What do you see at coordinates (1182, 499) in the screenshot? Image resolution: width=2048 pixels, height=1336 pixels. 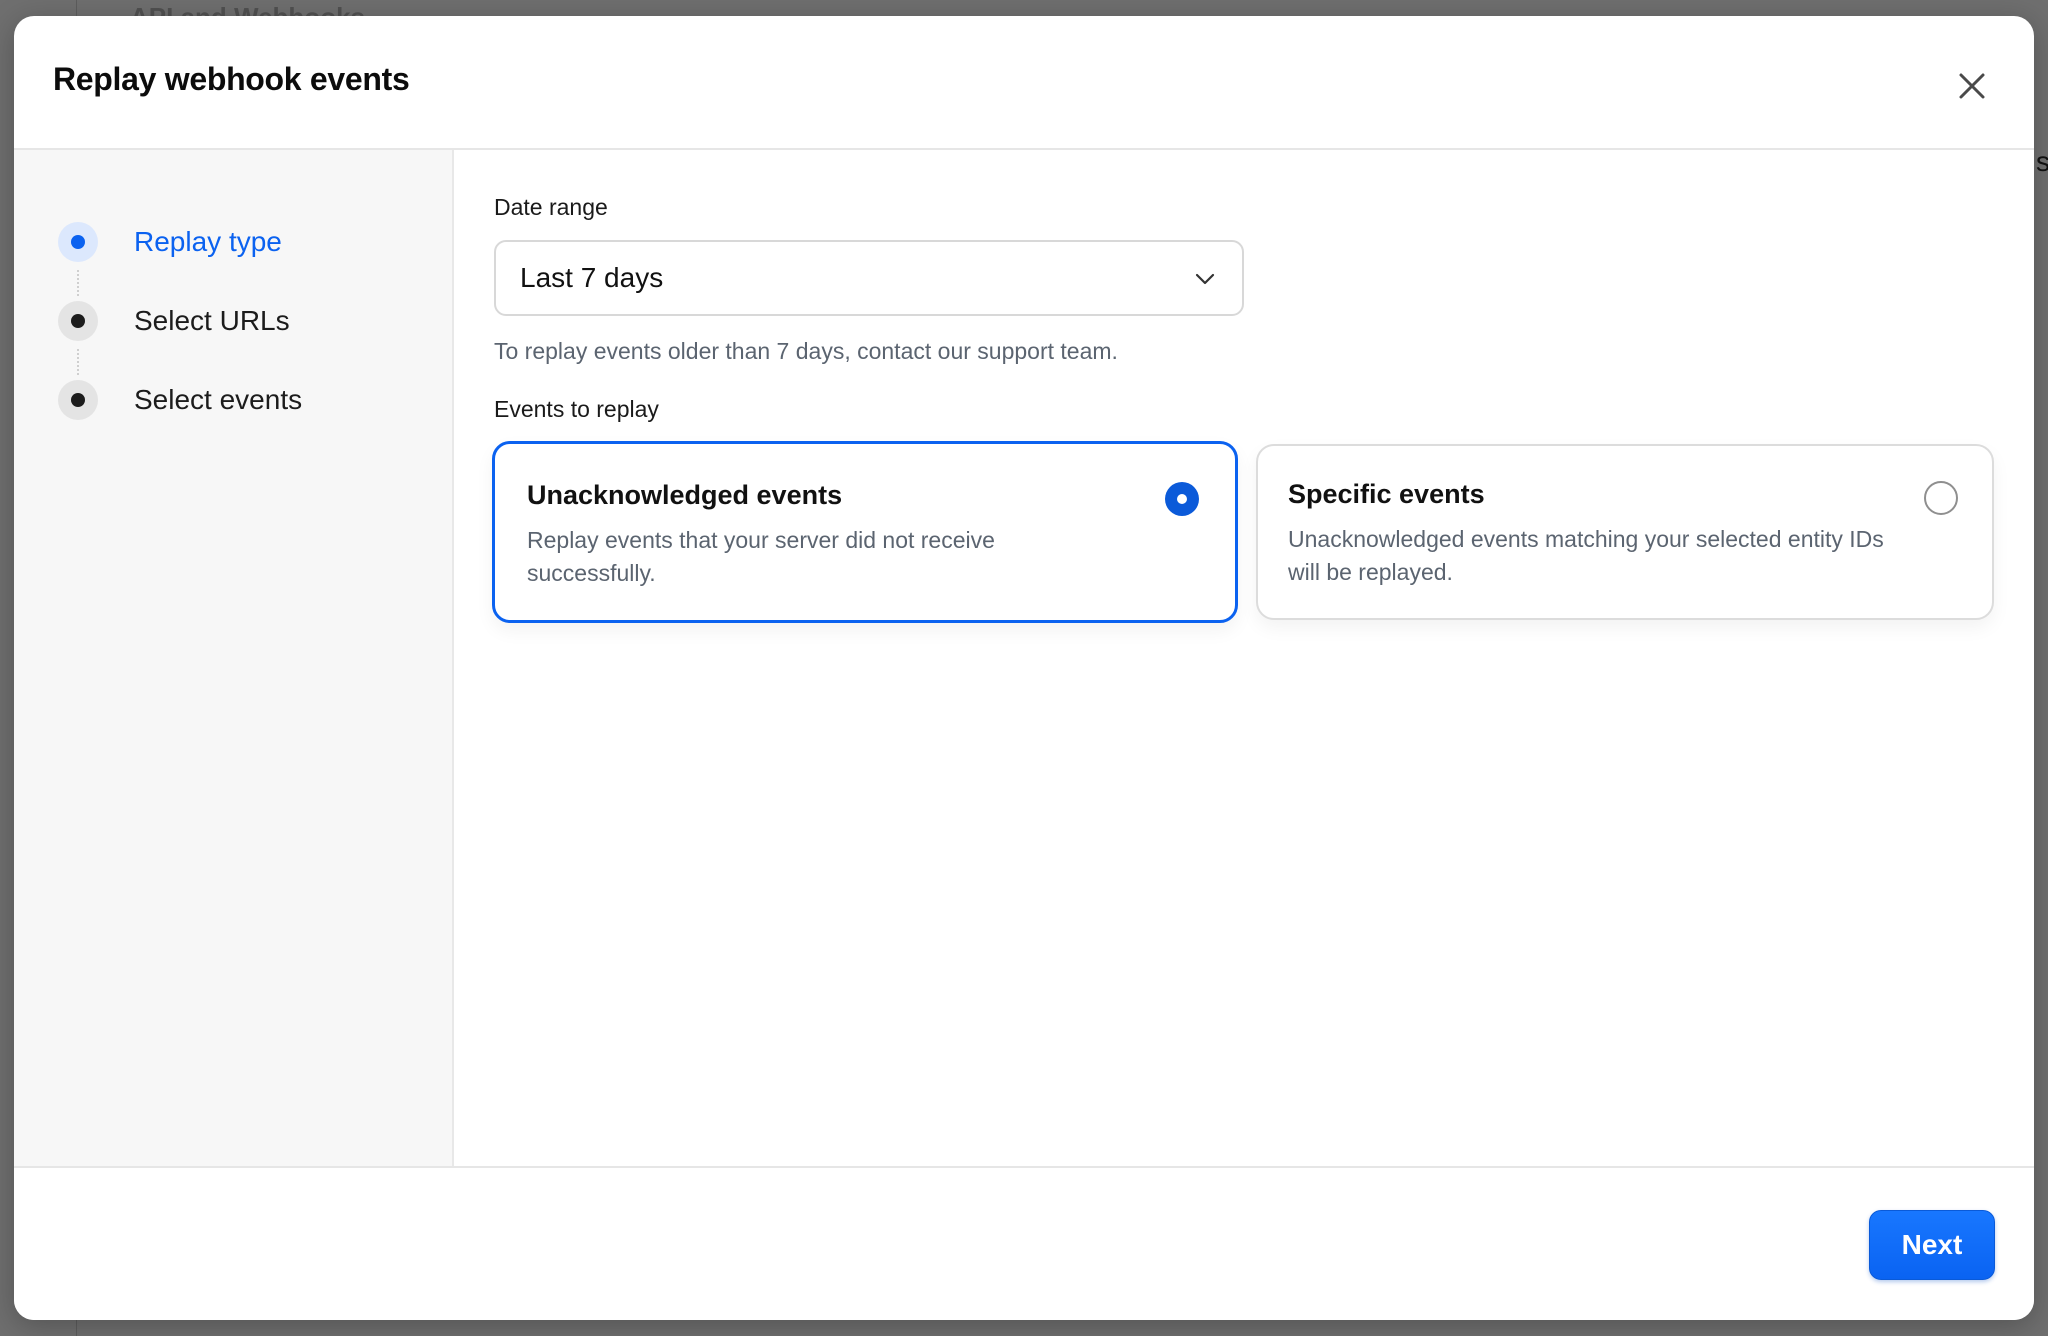 I see `radio-selected-icon` at bounding box center [1182, 499].